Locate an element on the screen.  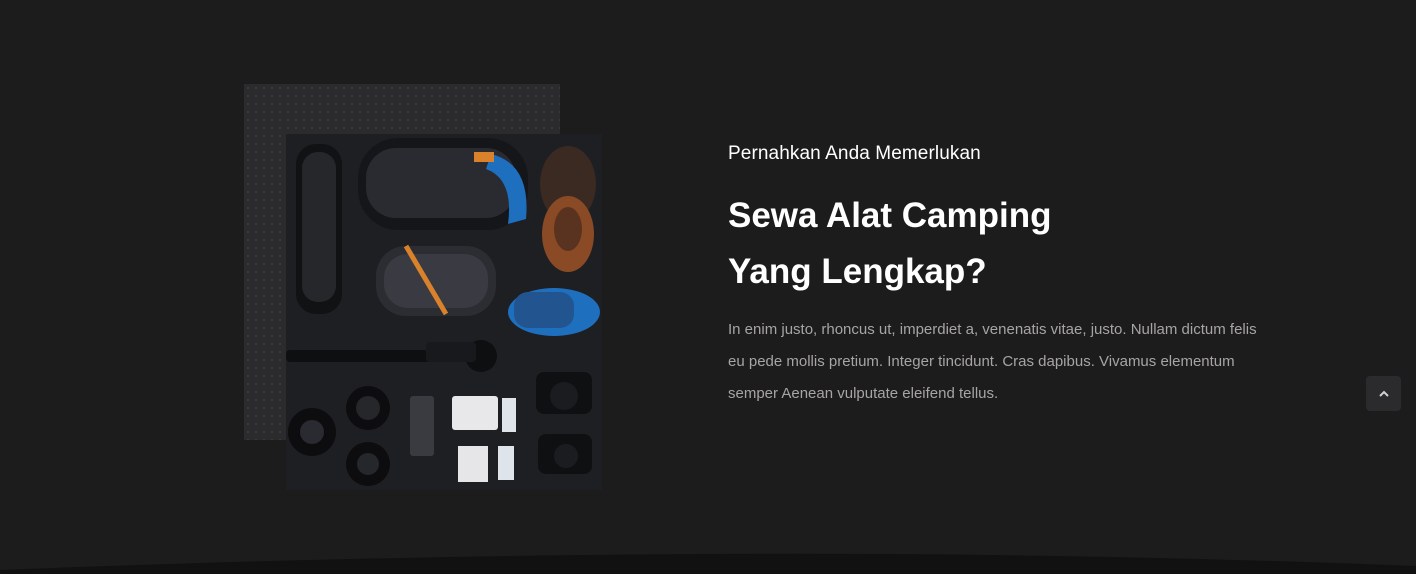
camping-gear-photo is located at coordinates (444, 312).